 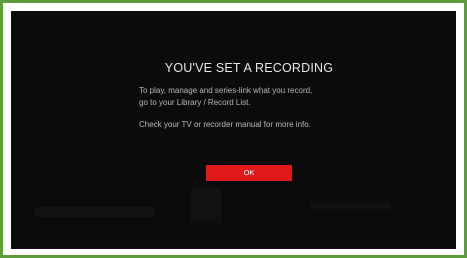 What do you see at coordinates (249, 114) in the screenshot?
I see `dialog-spacer` at bounding box center [249, 114].